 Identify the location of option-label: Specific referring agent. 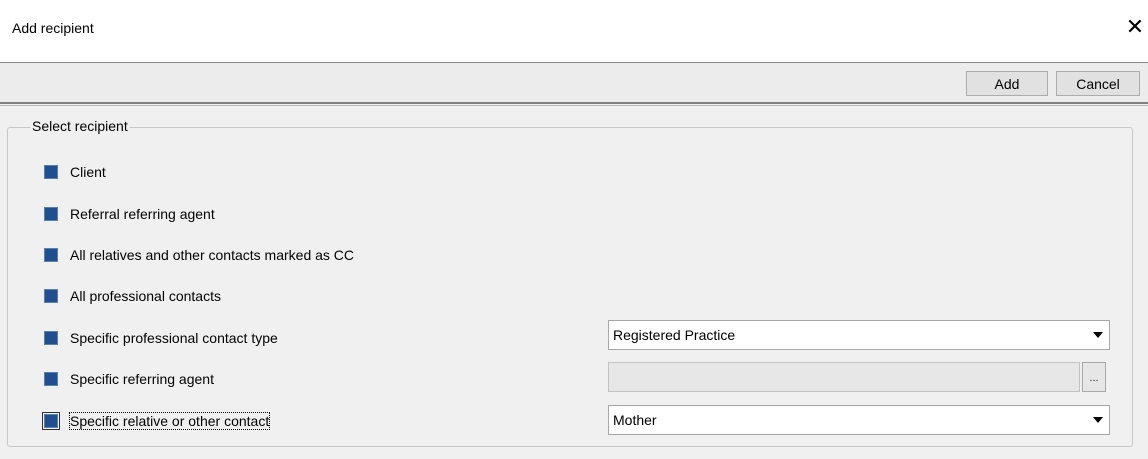
(142, 379).